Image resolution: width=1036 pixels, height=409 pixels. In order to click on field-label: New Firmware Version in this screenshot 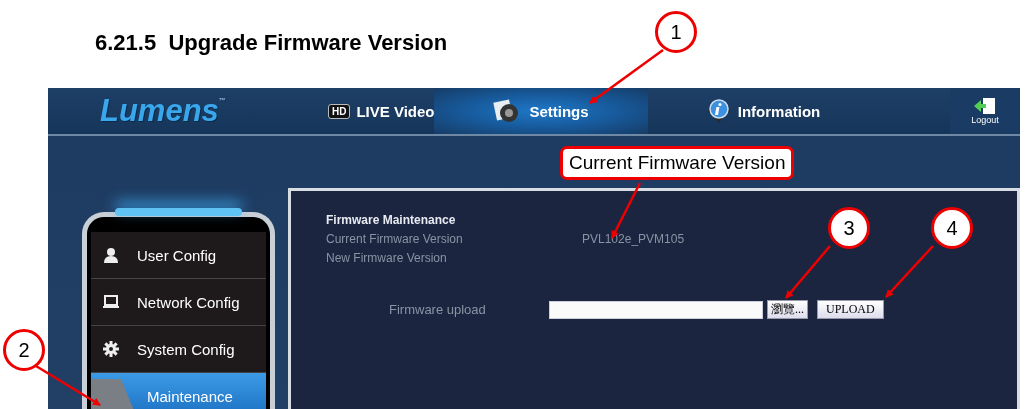, I will do `click(386, 257)`.